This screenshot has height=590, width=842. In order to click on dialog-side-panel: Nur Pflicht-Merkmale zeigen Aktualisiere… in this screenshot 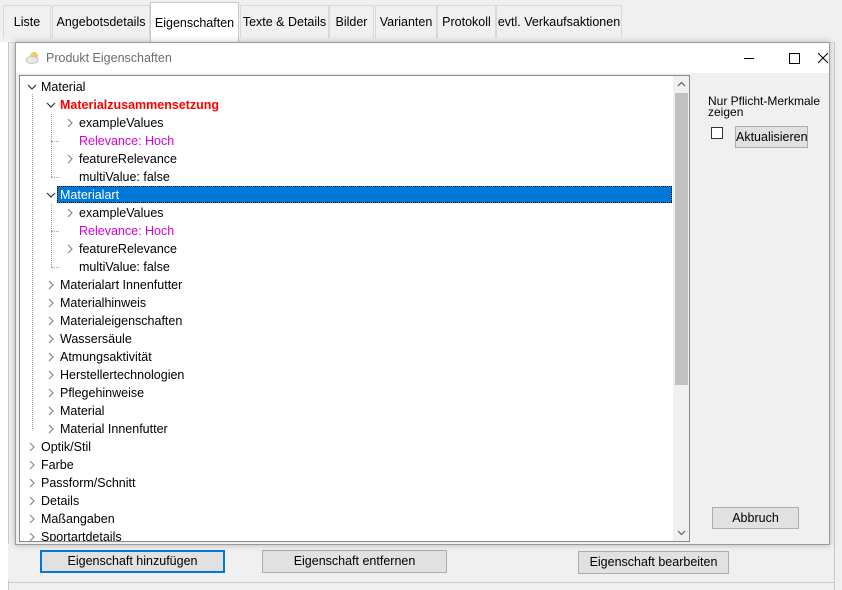, I will do `click(761, 308)`.